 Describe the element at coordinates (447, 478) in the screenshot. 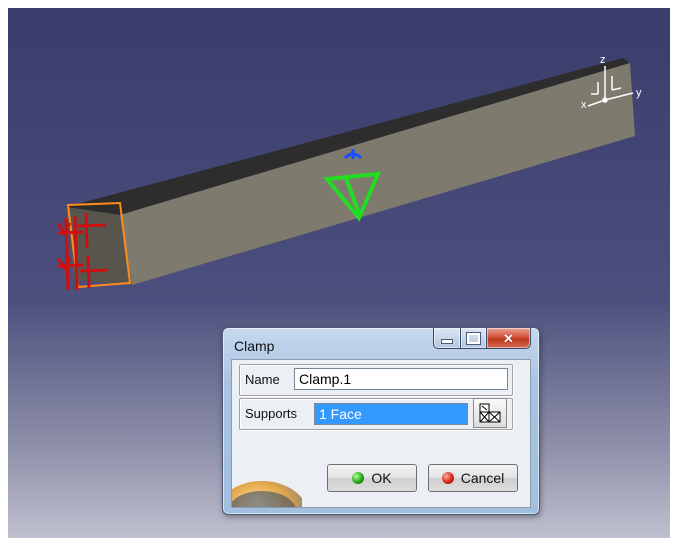

I see `cancel-icon` at that location.